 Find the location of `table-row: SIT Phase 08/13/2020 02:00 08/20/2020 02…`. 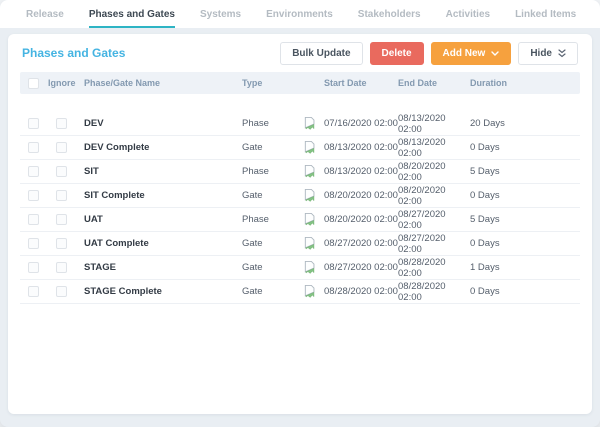

table-row: SIT Phase 08/13/2020 02:00 08/20/2020 02… is located at coordinates (300, 172).